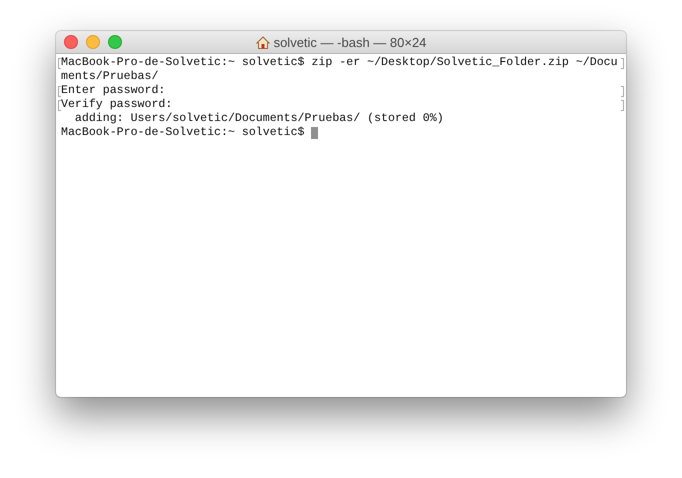  Describe the element at coordinates (263, 42) in the screenshot. I see `house-icon` at that location.